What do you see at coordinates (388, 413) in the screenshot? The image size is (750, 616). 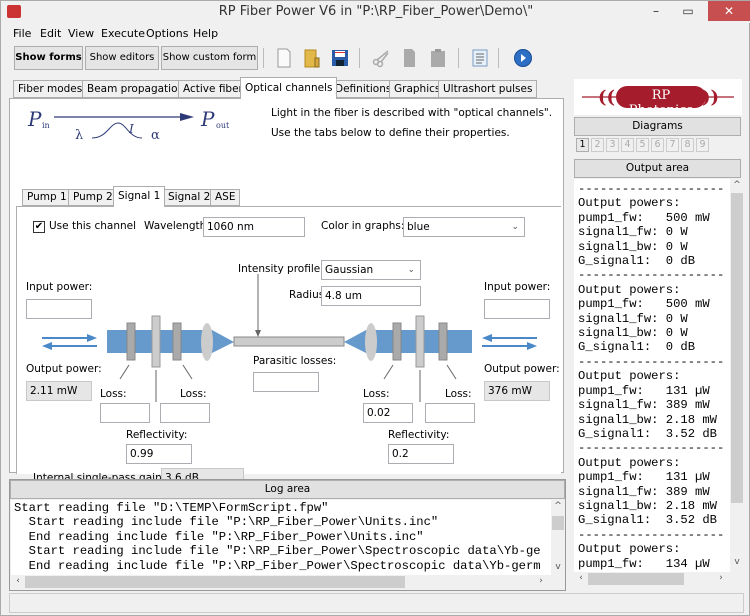 I see `right-inner-loss-input: 0.02` at bounding box center [388, 413].